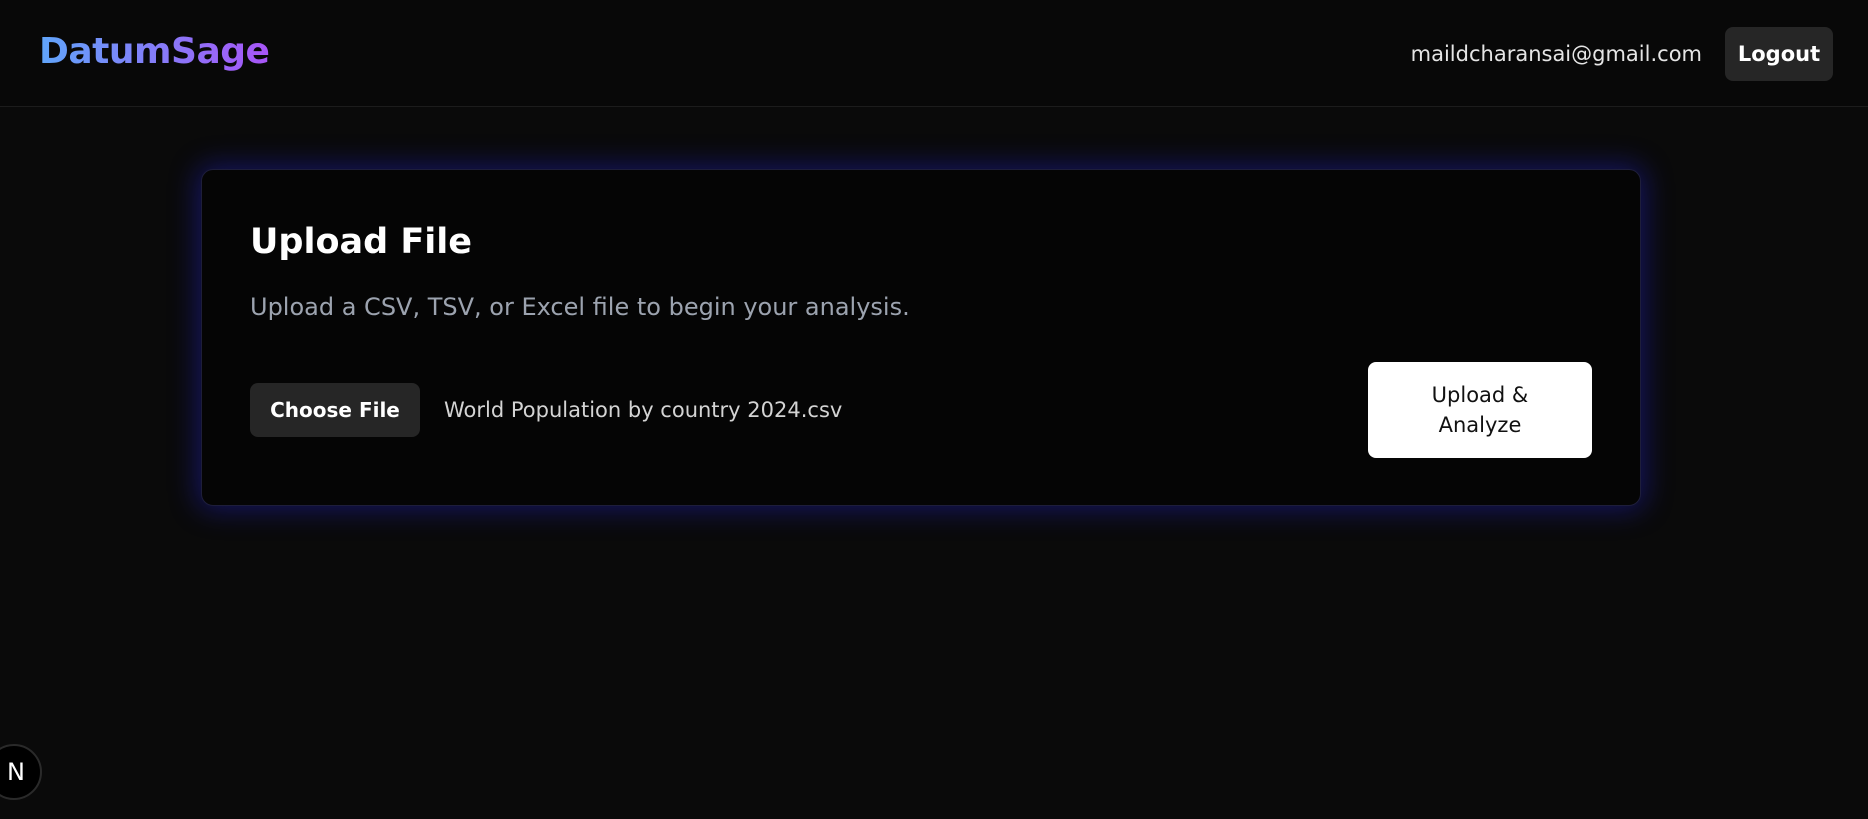  Describe the element at coordinates (1480, 410) in the screenshot. I see `upload-analyze-button: Upload & Analyze` at that location.